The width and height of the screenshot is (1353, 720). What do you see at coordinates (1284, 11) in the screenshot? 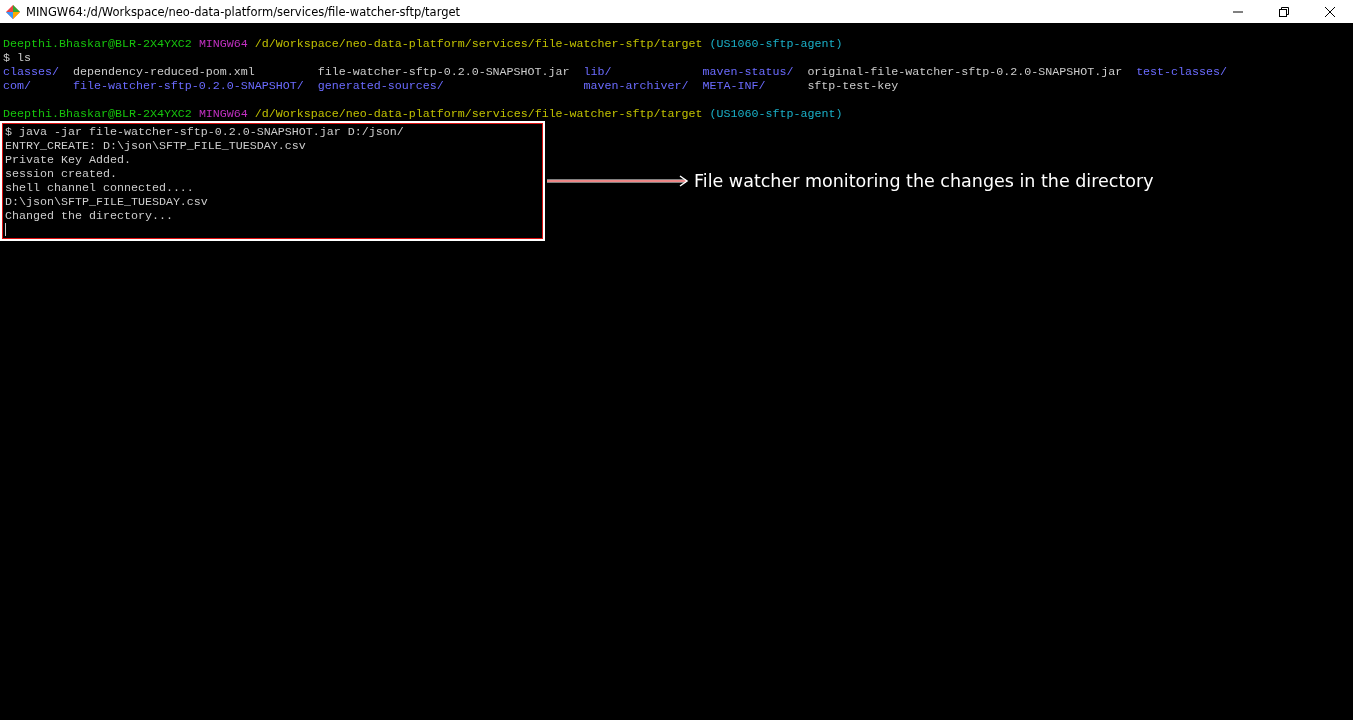
I see `restore-icon` at bounding box center [1284, 11].